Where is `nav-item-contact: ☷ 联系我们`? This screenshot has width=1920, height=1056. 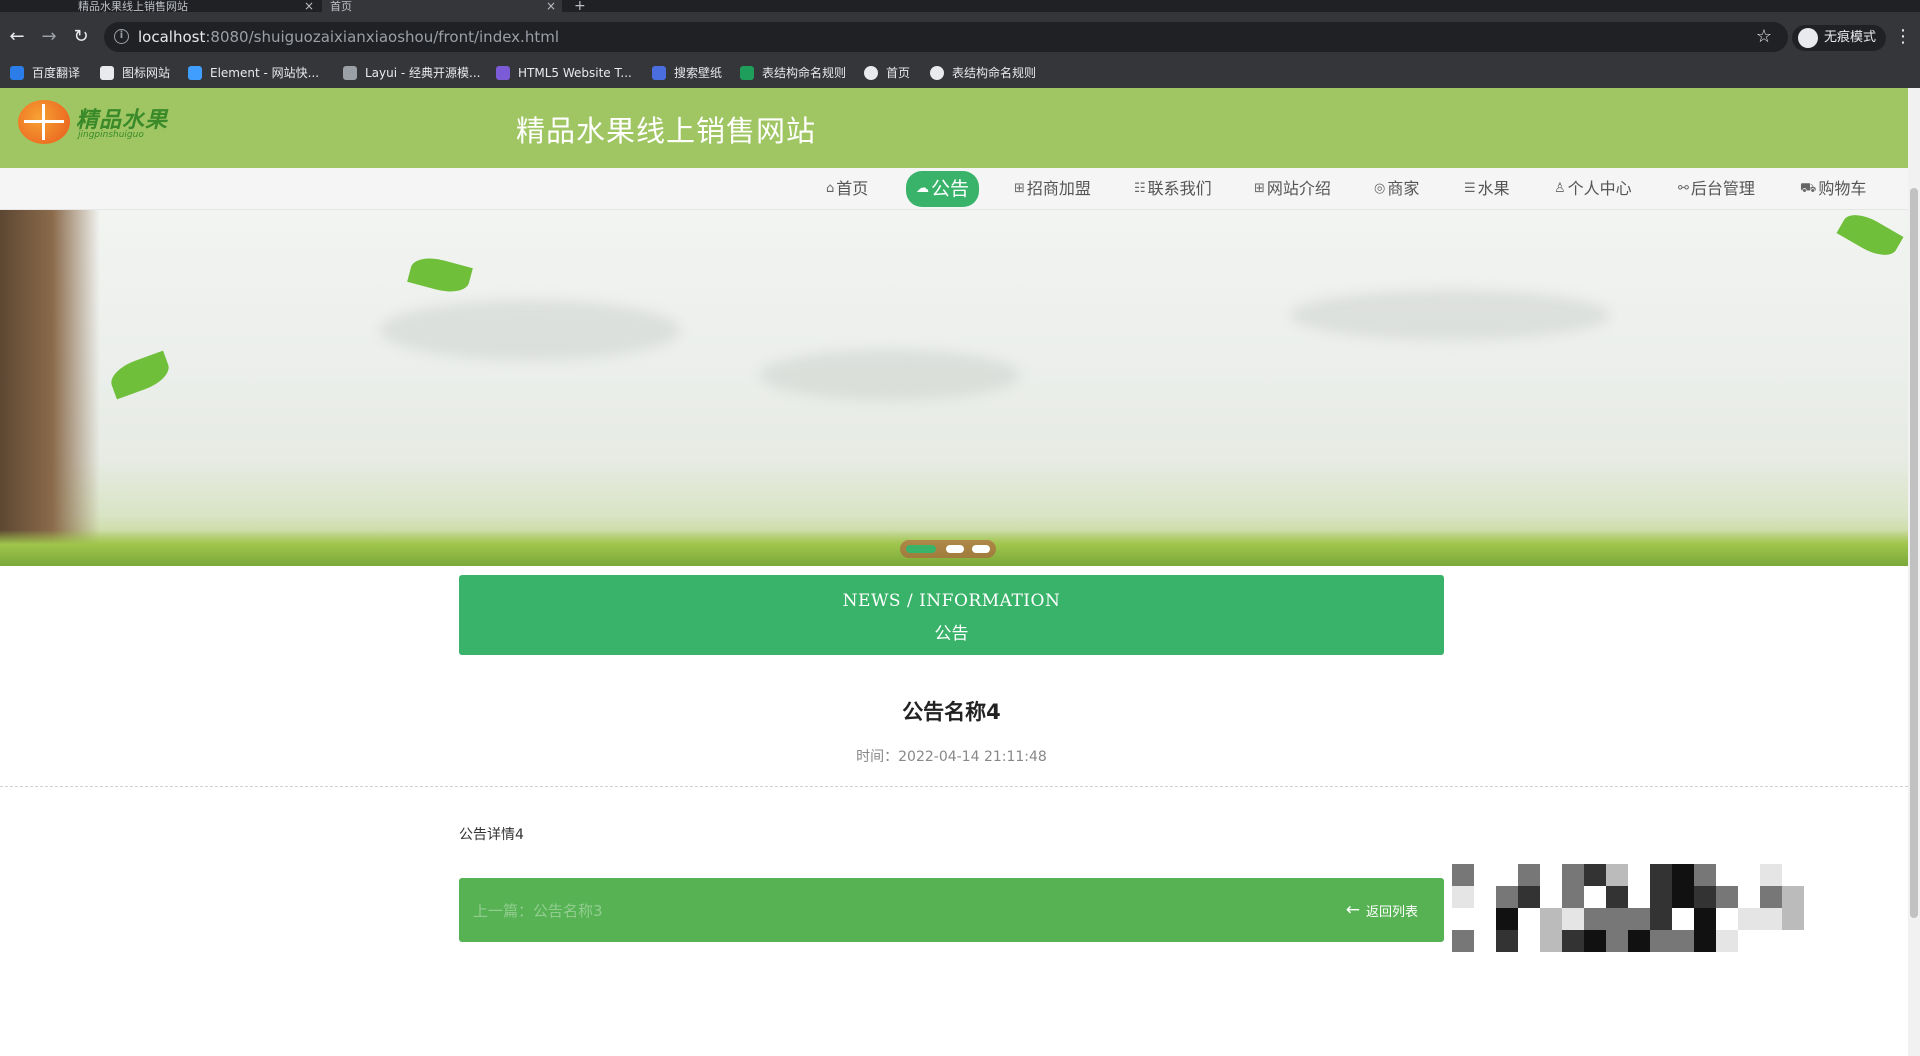 nav-item-contact: ☷ 联系我们 is located at coordinates (1173, 189).